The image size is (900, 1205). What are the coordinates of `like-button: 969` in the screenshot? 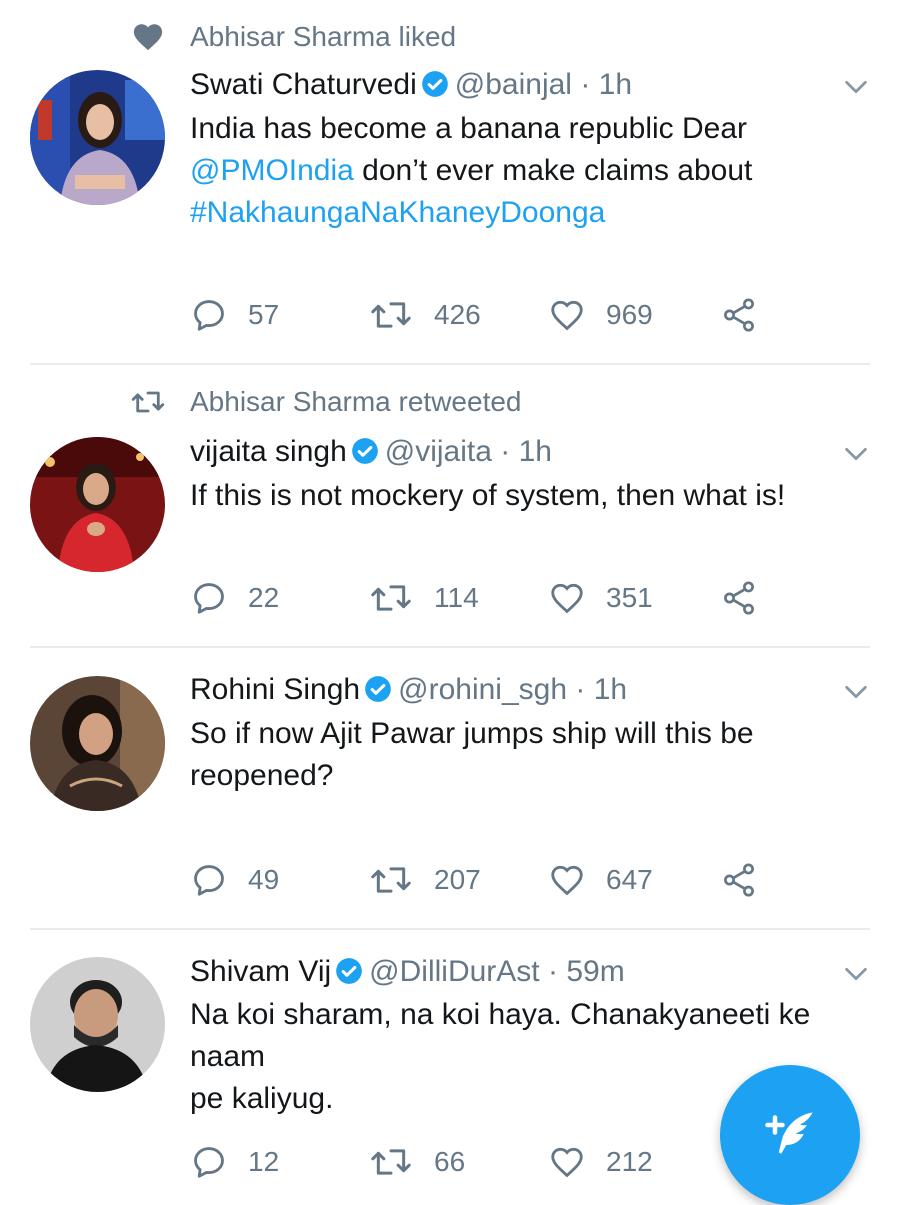 It's located at (600, 315).